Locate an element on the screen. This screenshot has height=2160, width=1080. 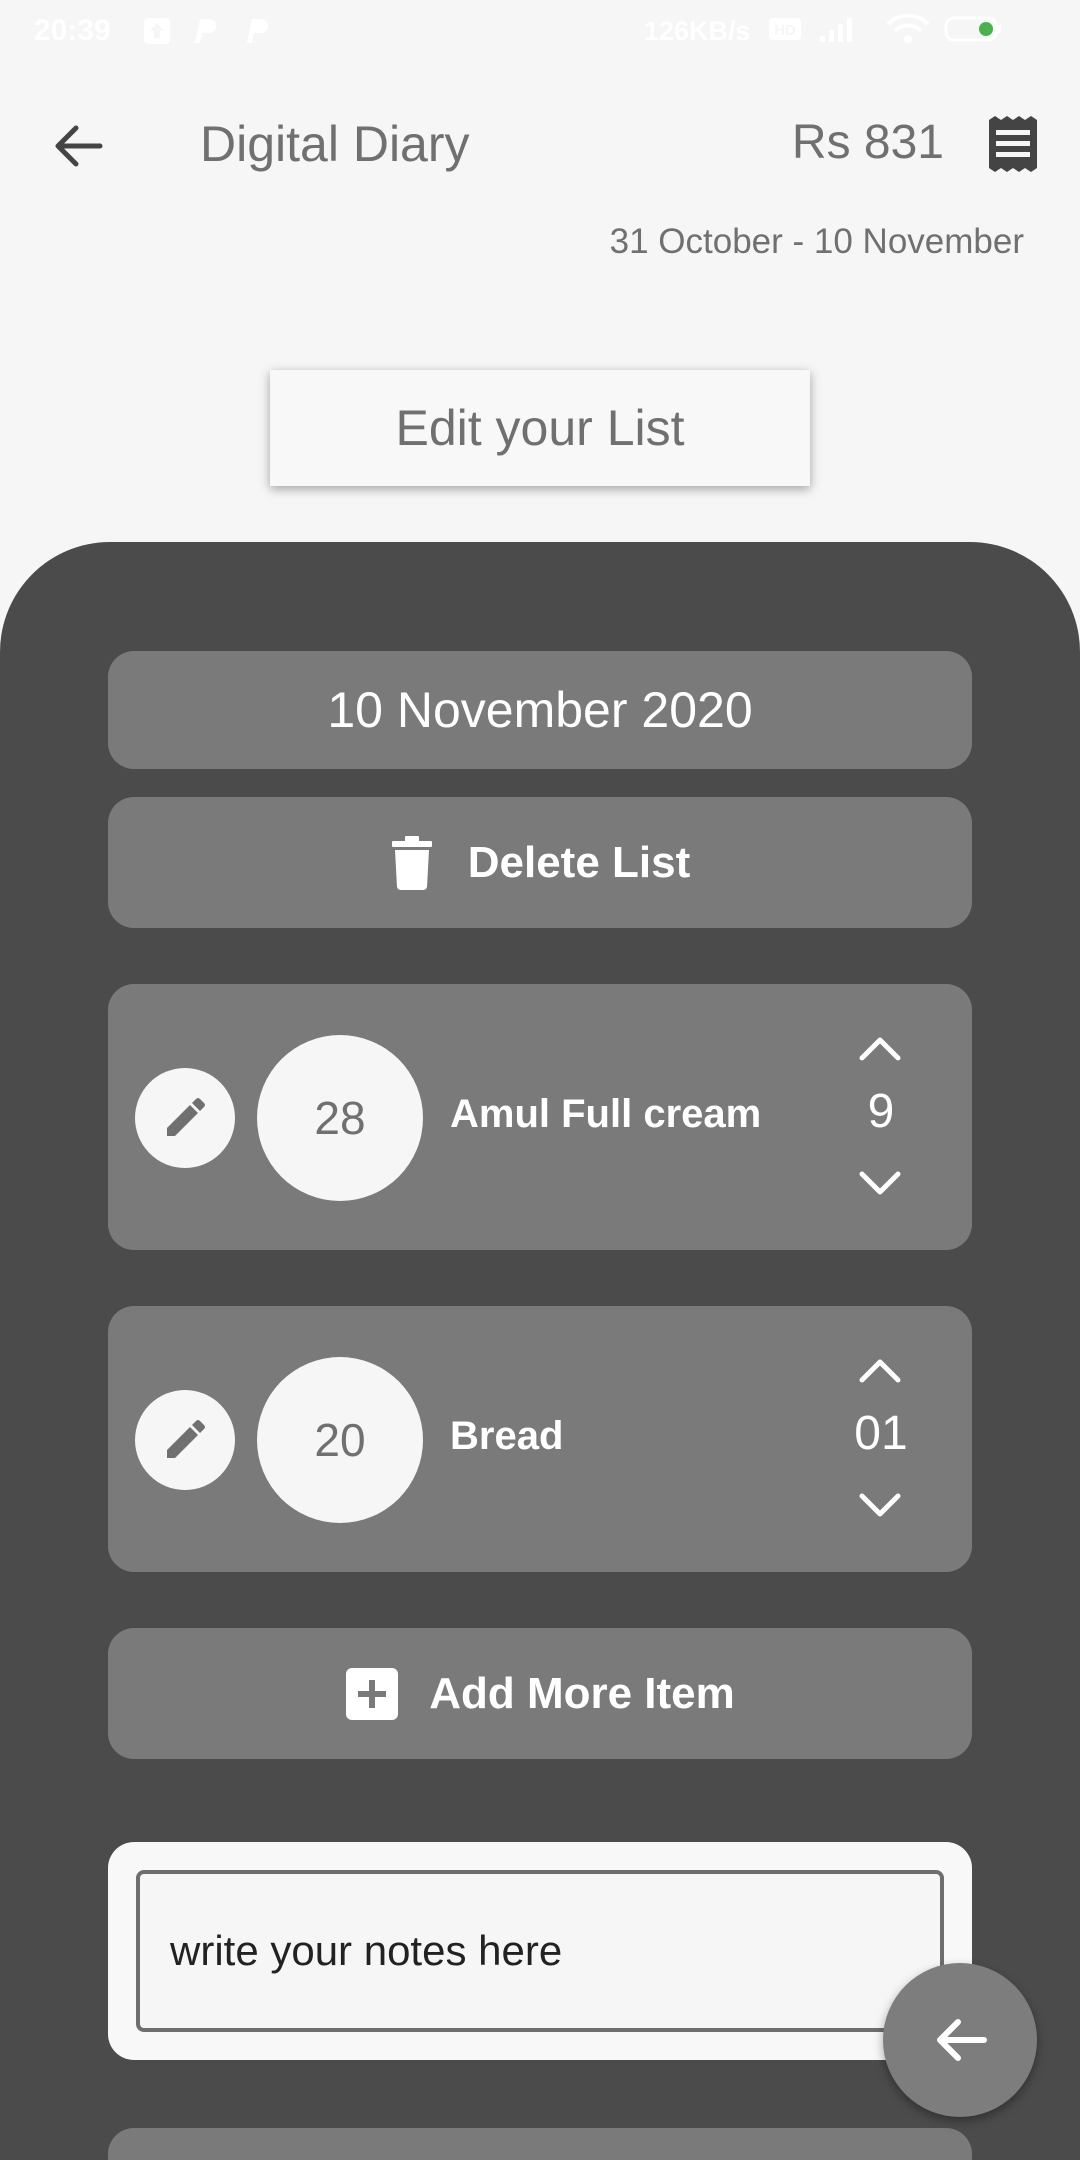
upload-icon is located at coordinates (157, 31).